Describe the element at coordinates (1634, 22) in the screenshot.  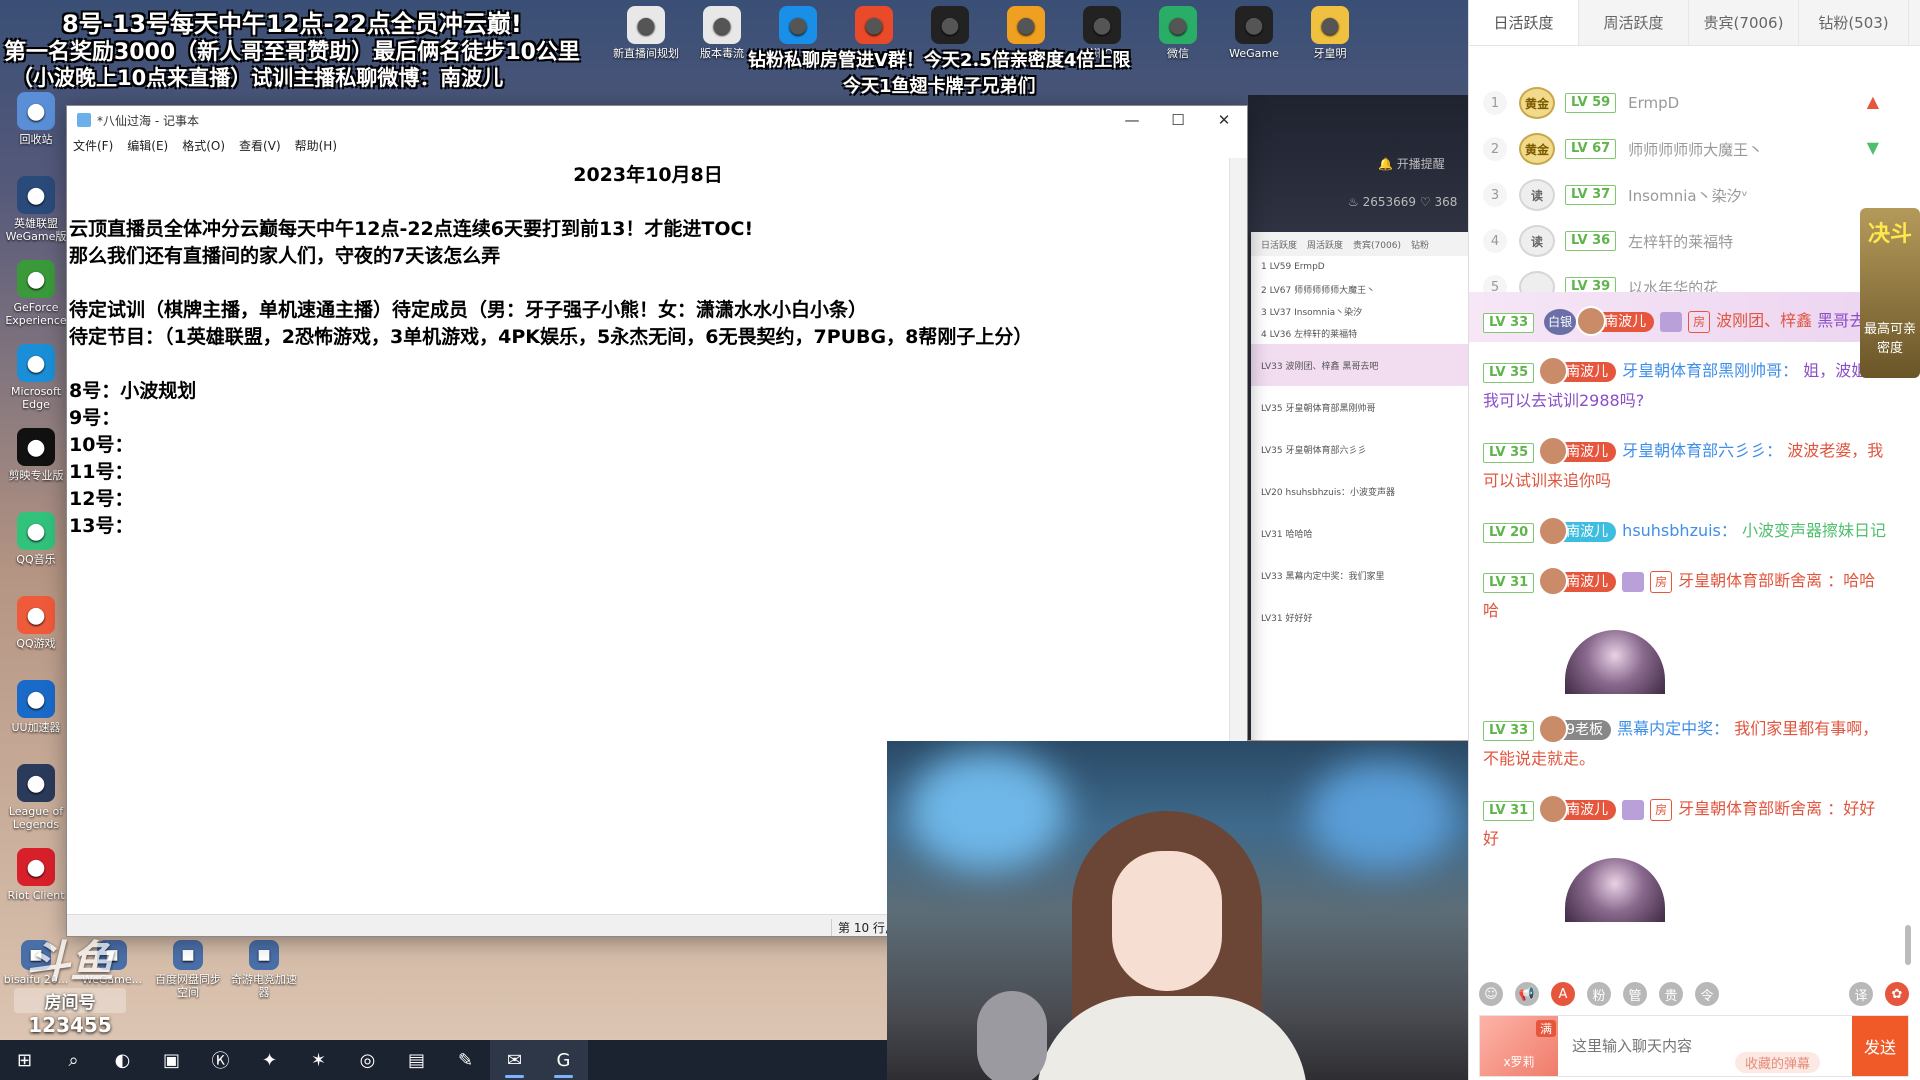
I see `tab-1: 周活跃度` at that location.